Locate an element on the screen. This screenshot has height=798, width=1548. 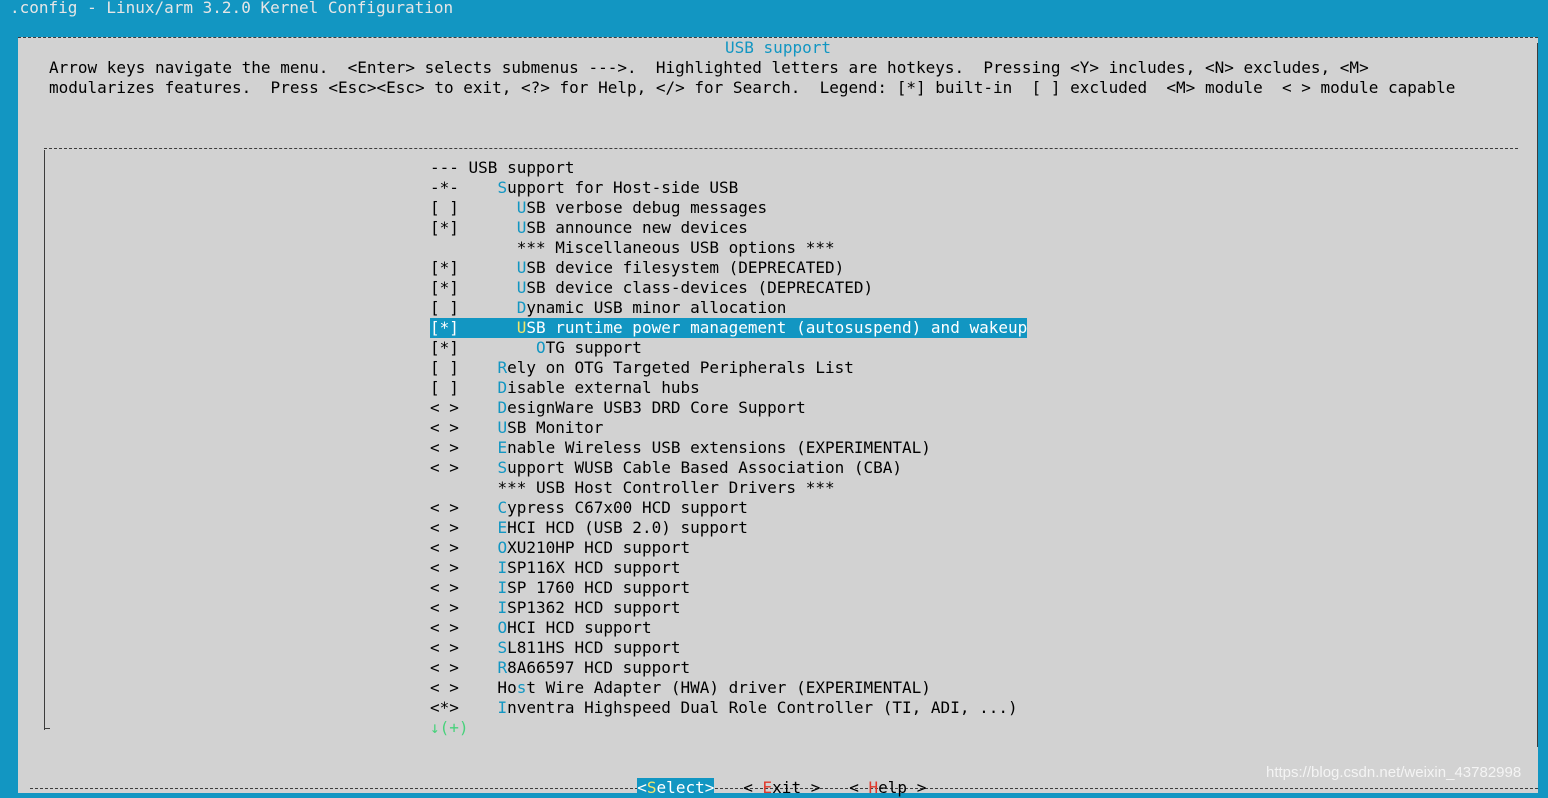
menu-item-dynamic-minor: [ ] Dynamic USB minor allocation is located at coordinates (728, 308).